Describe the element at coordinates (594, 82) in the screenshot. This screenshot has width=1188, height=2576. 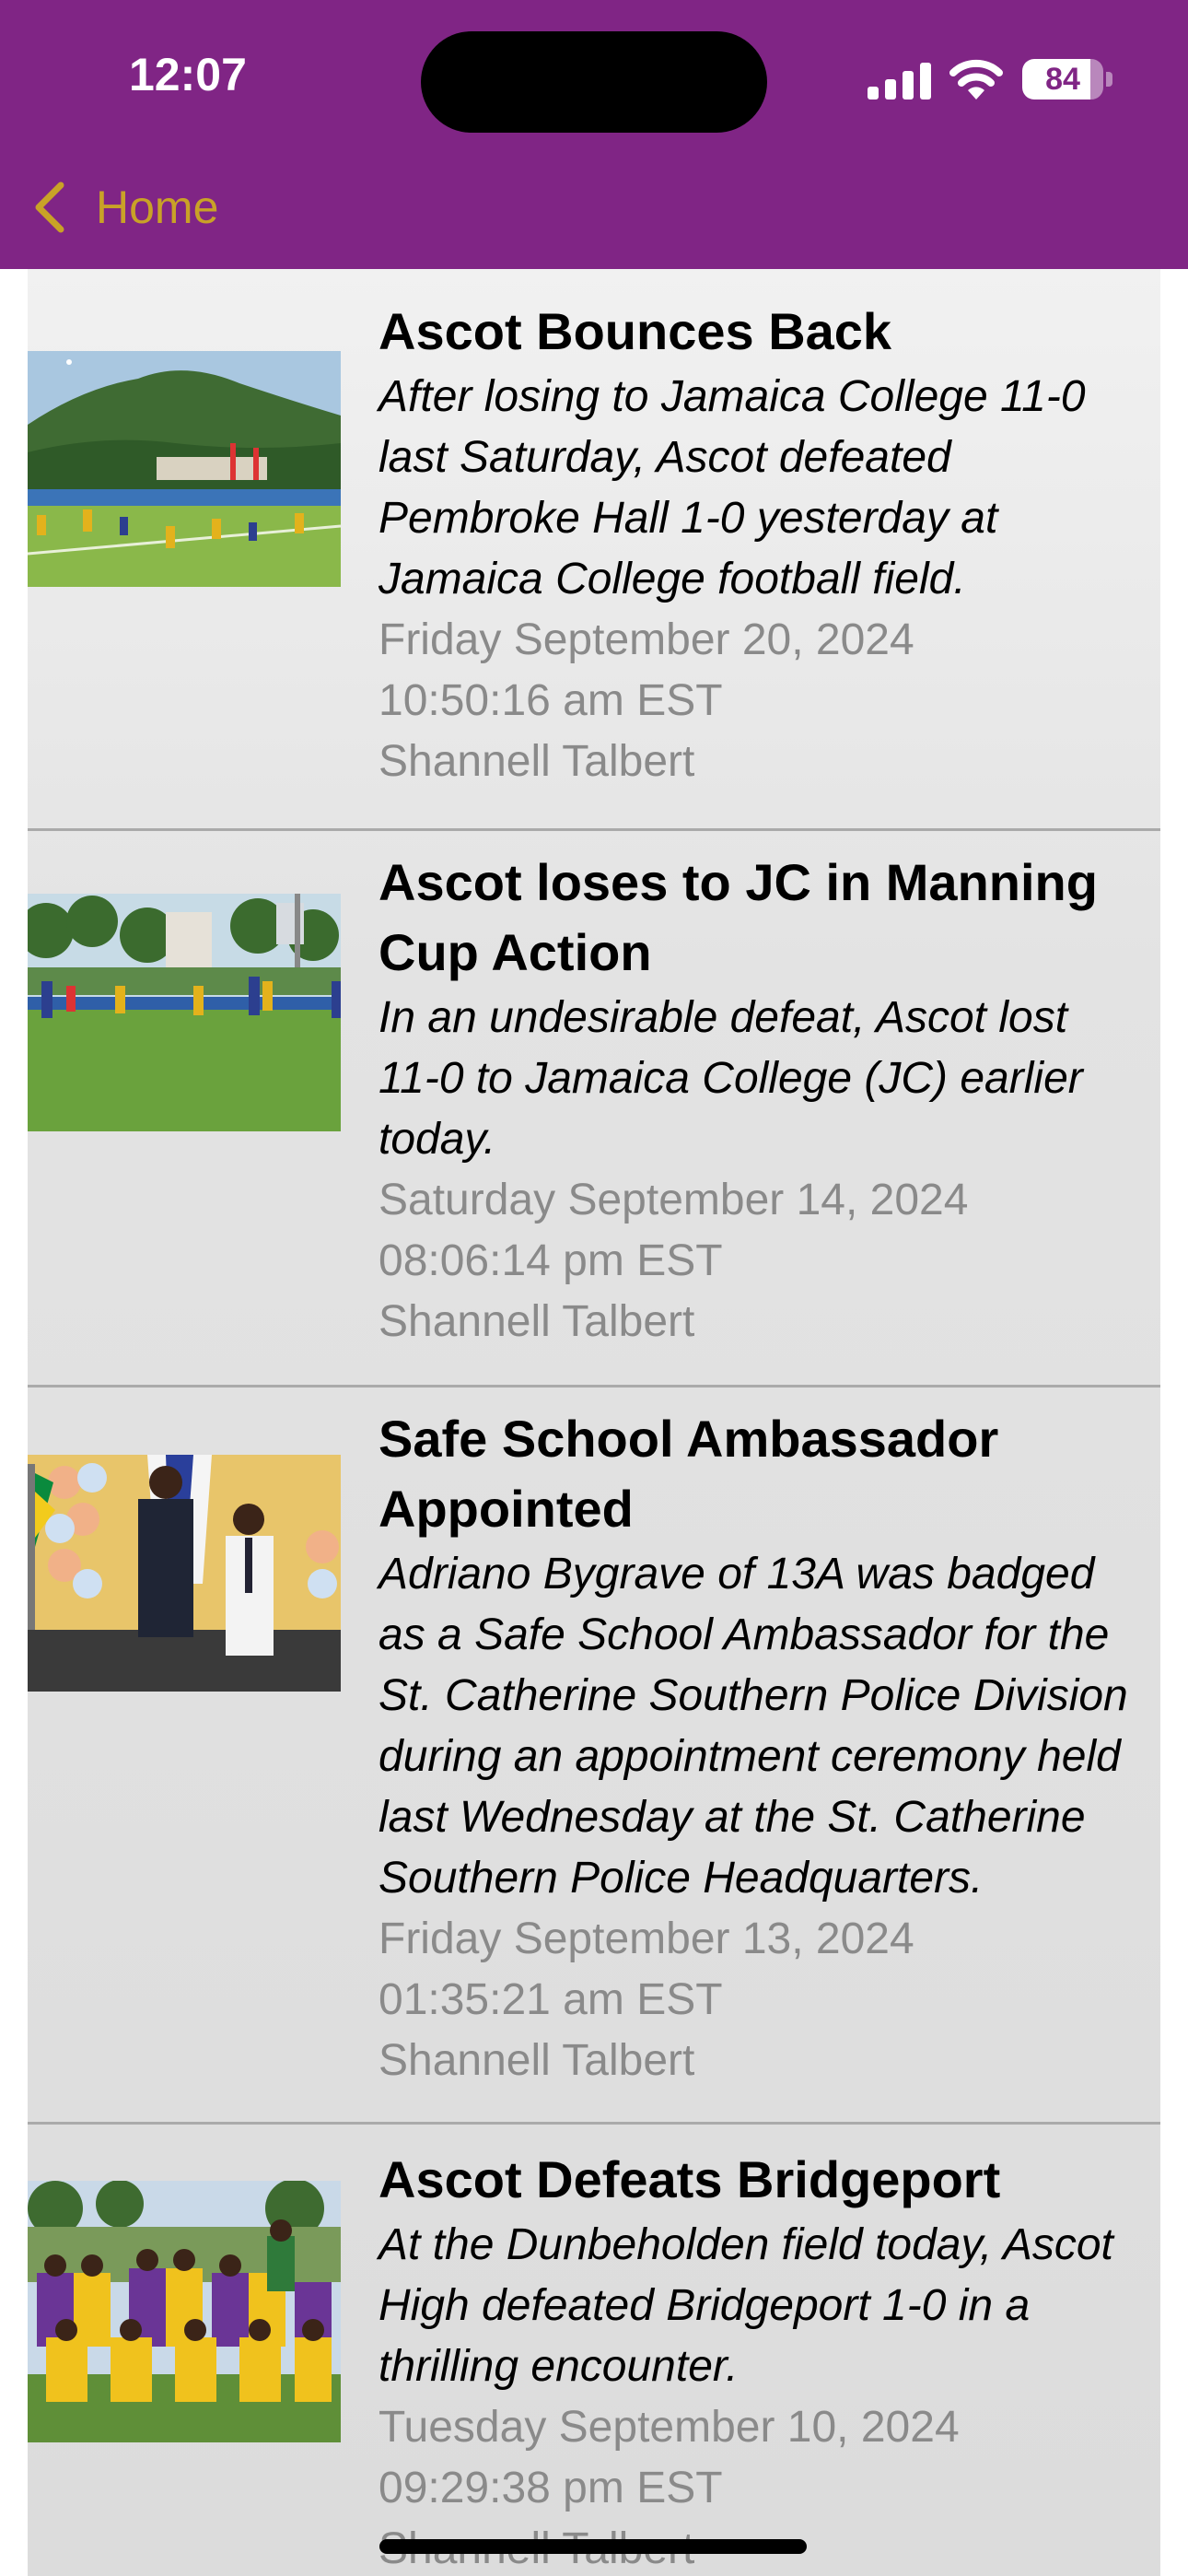
I see `dynamic-island` at that location.